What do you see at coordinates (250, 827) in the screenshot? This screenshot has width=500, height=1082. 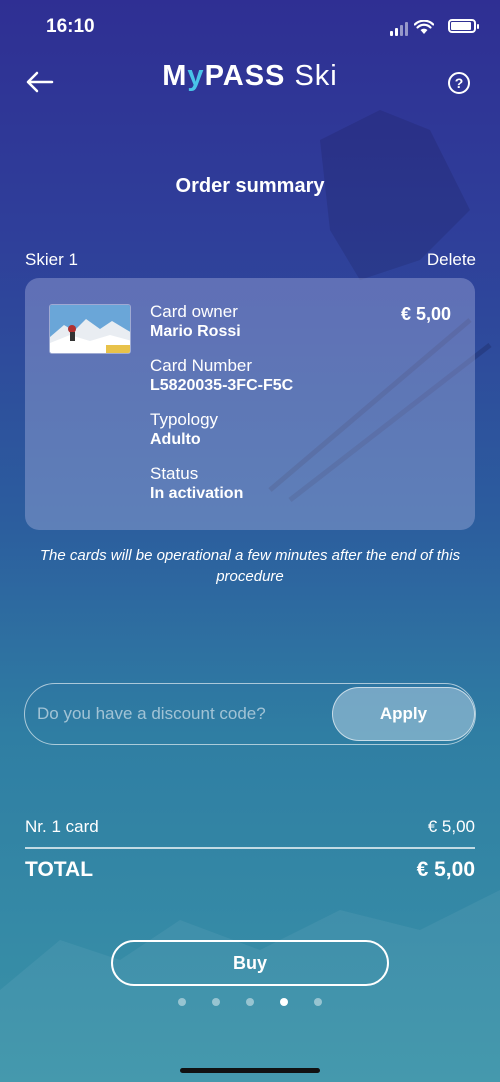 I see `line-item-row: Nr. 1 card € 5,00` at bounding box center [250, 827].